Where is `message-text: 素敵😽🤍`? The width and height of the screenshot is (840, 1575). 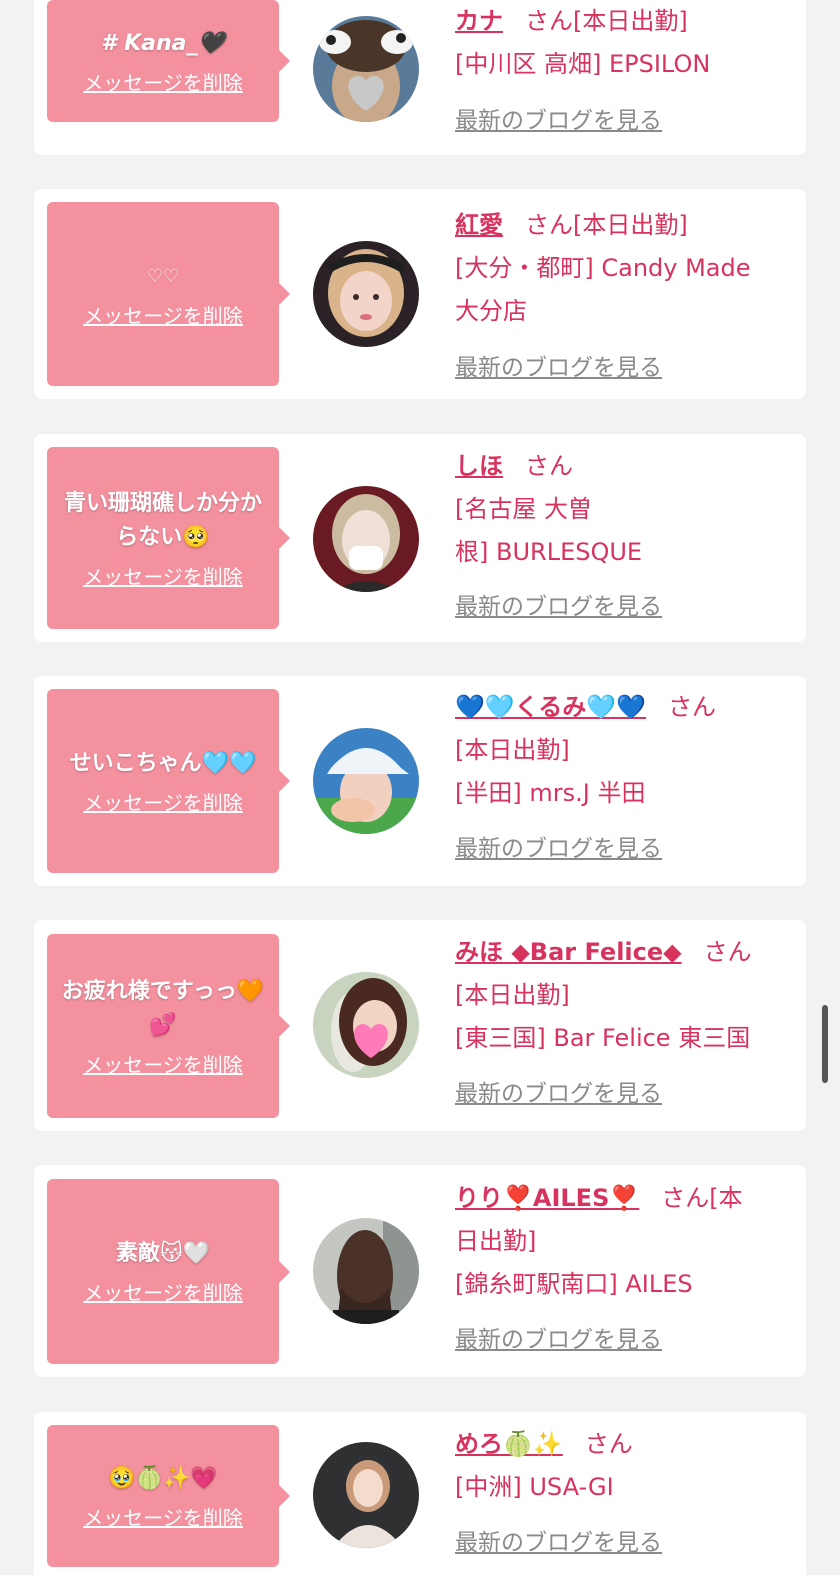 message-text: 素敵😽🤍 is located at coordinates (163, 1253).